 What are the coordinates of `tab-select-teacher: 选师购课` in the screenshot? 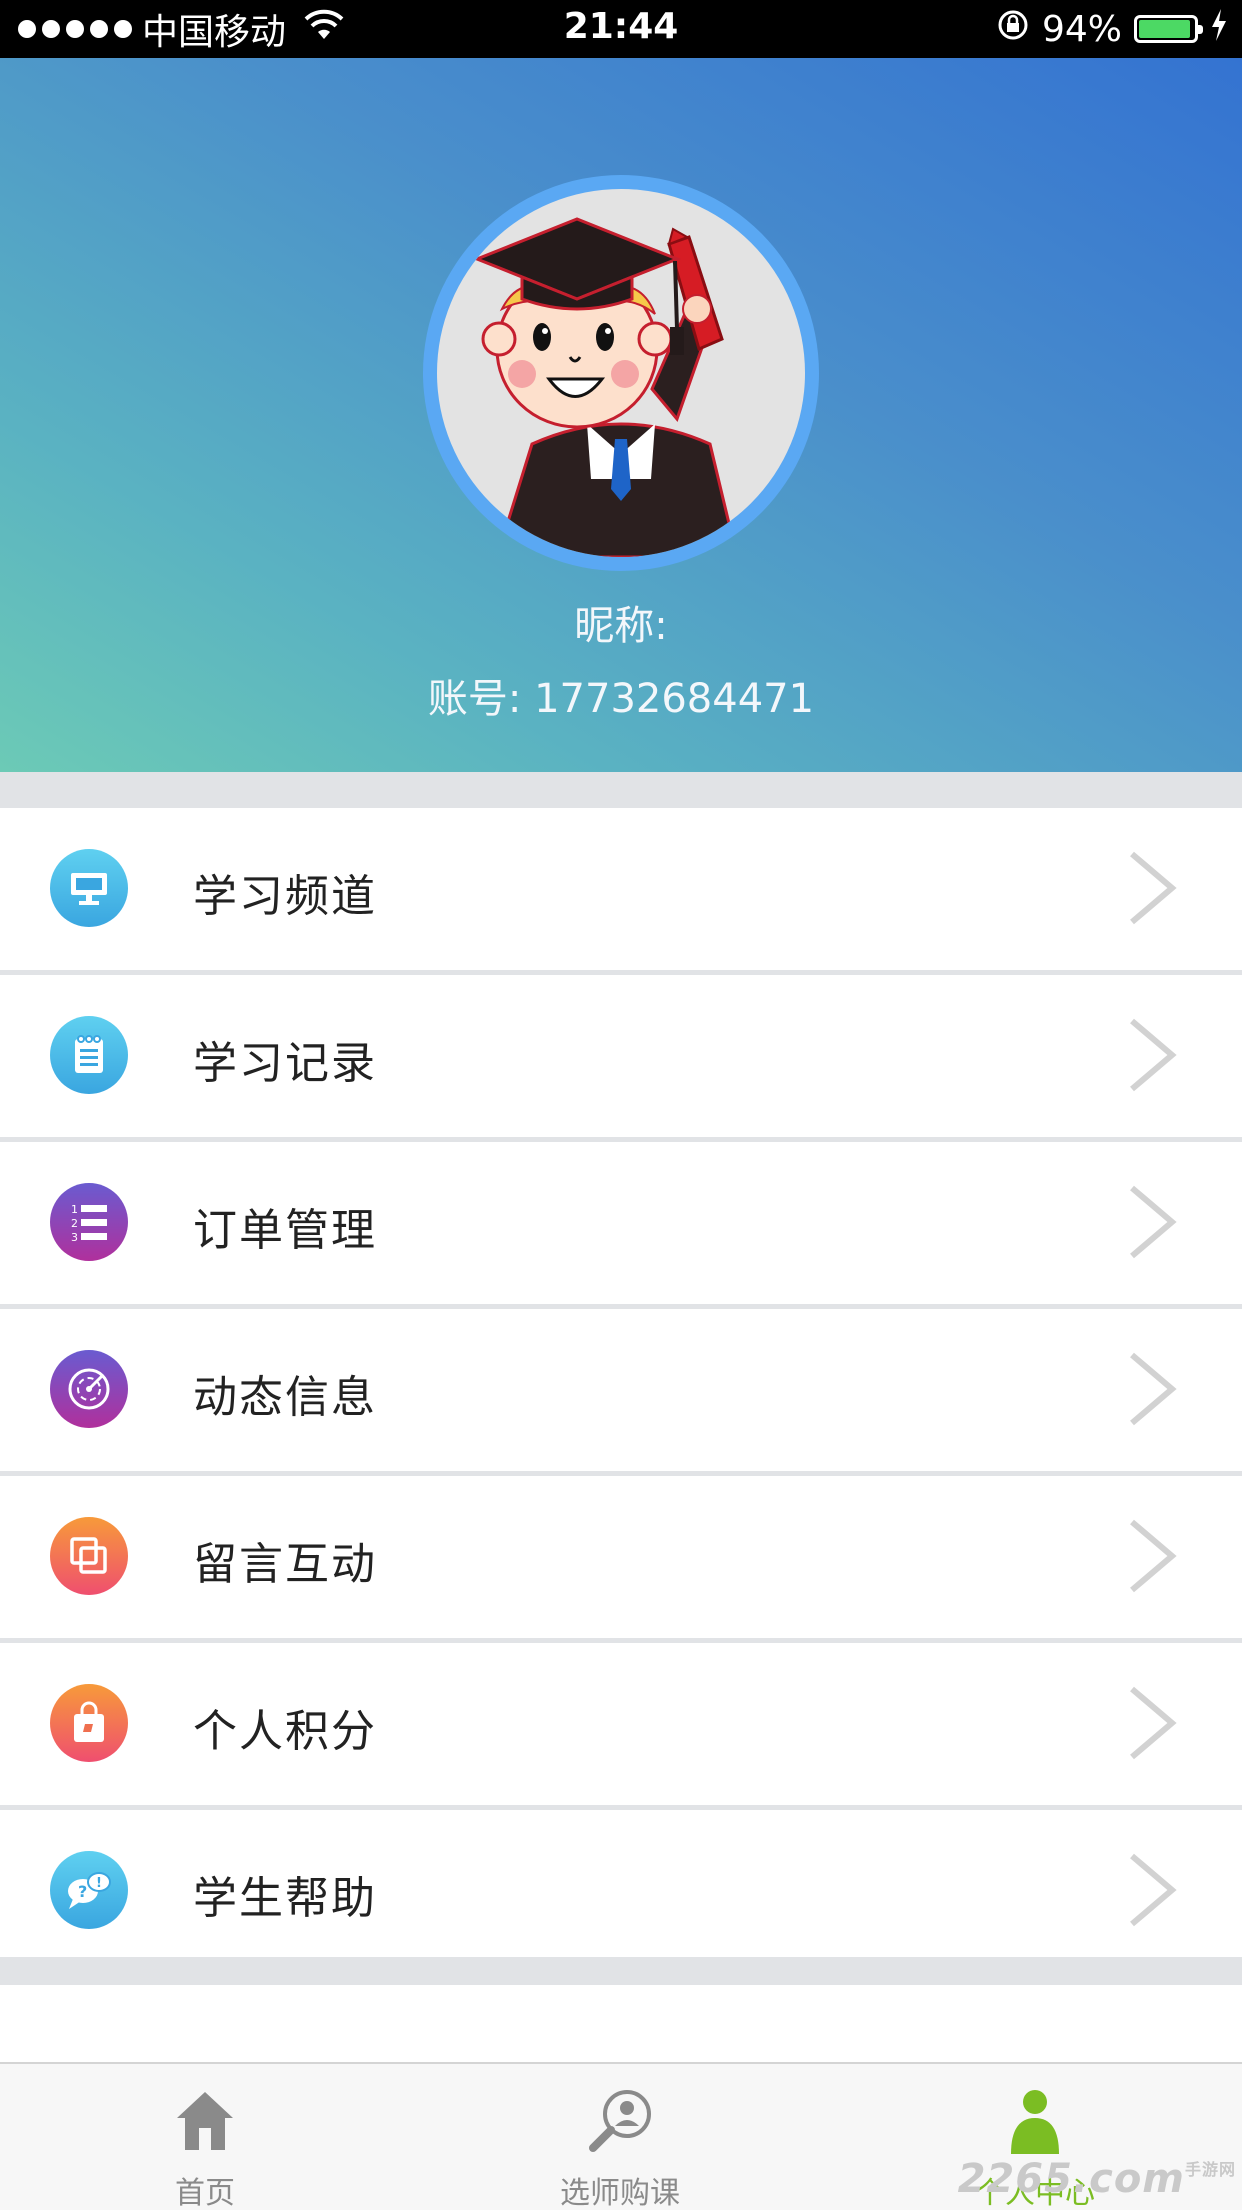 It's located at (620, 2137).